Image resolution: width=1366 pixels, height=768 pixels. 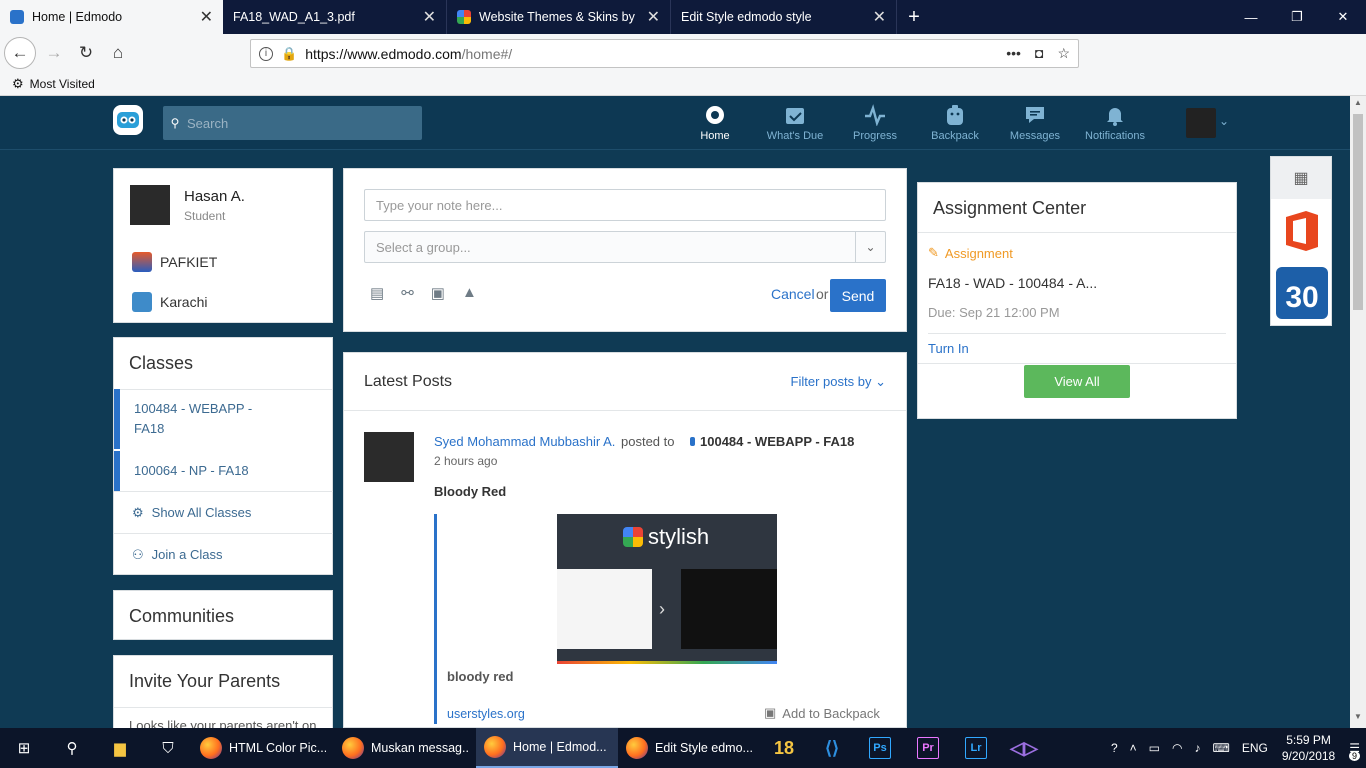 I want to click on app-grid-icon: ▦, so click(x=1301, y=178).